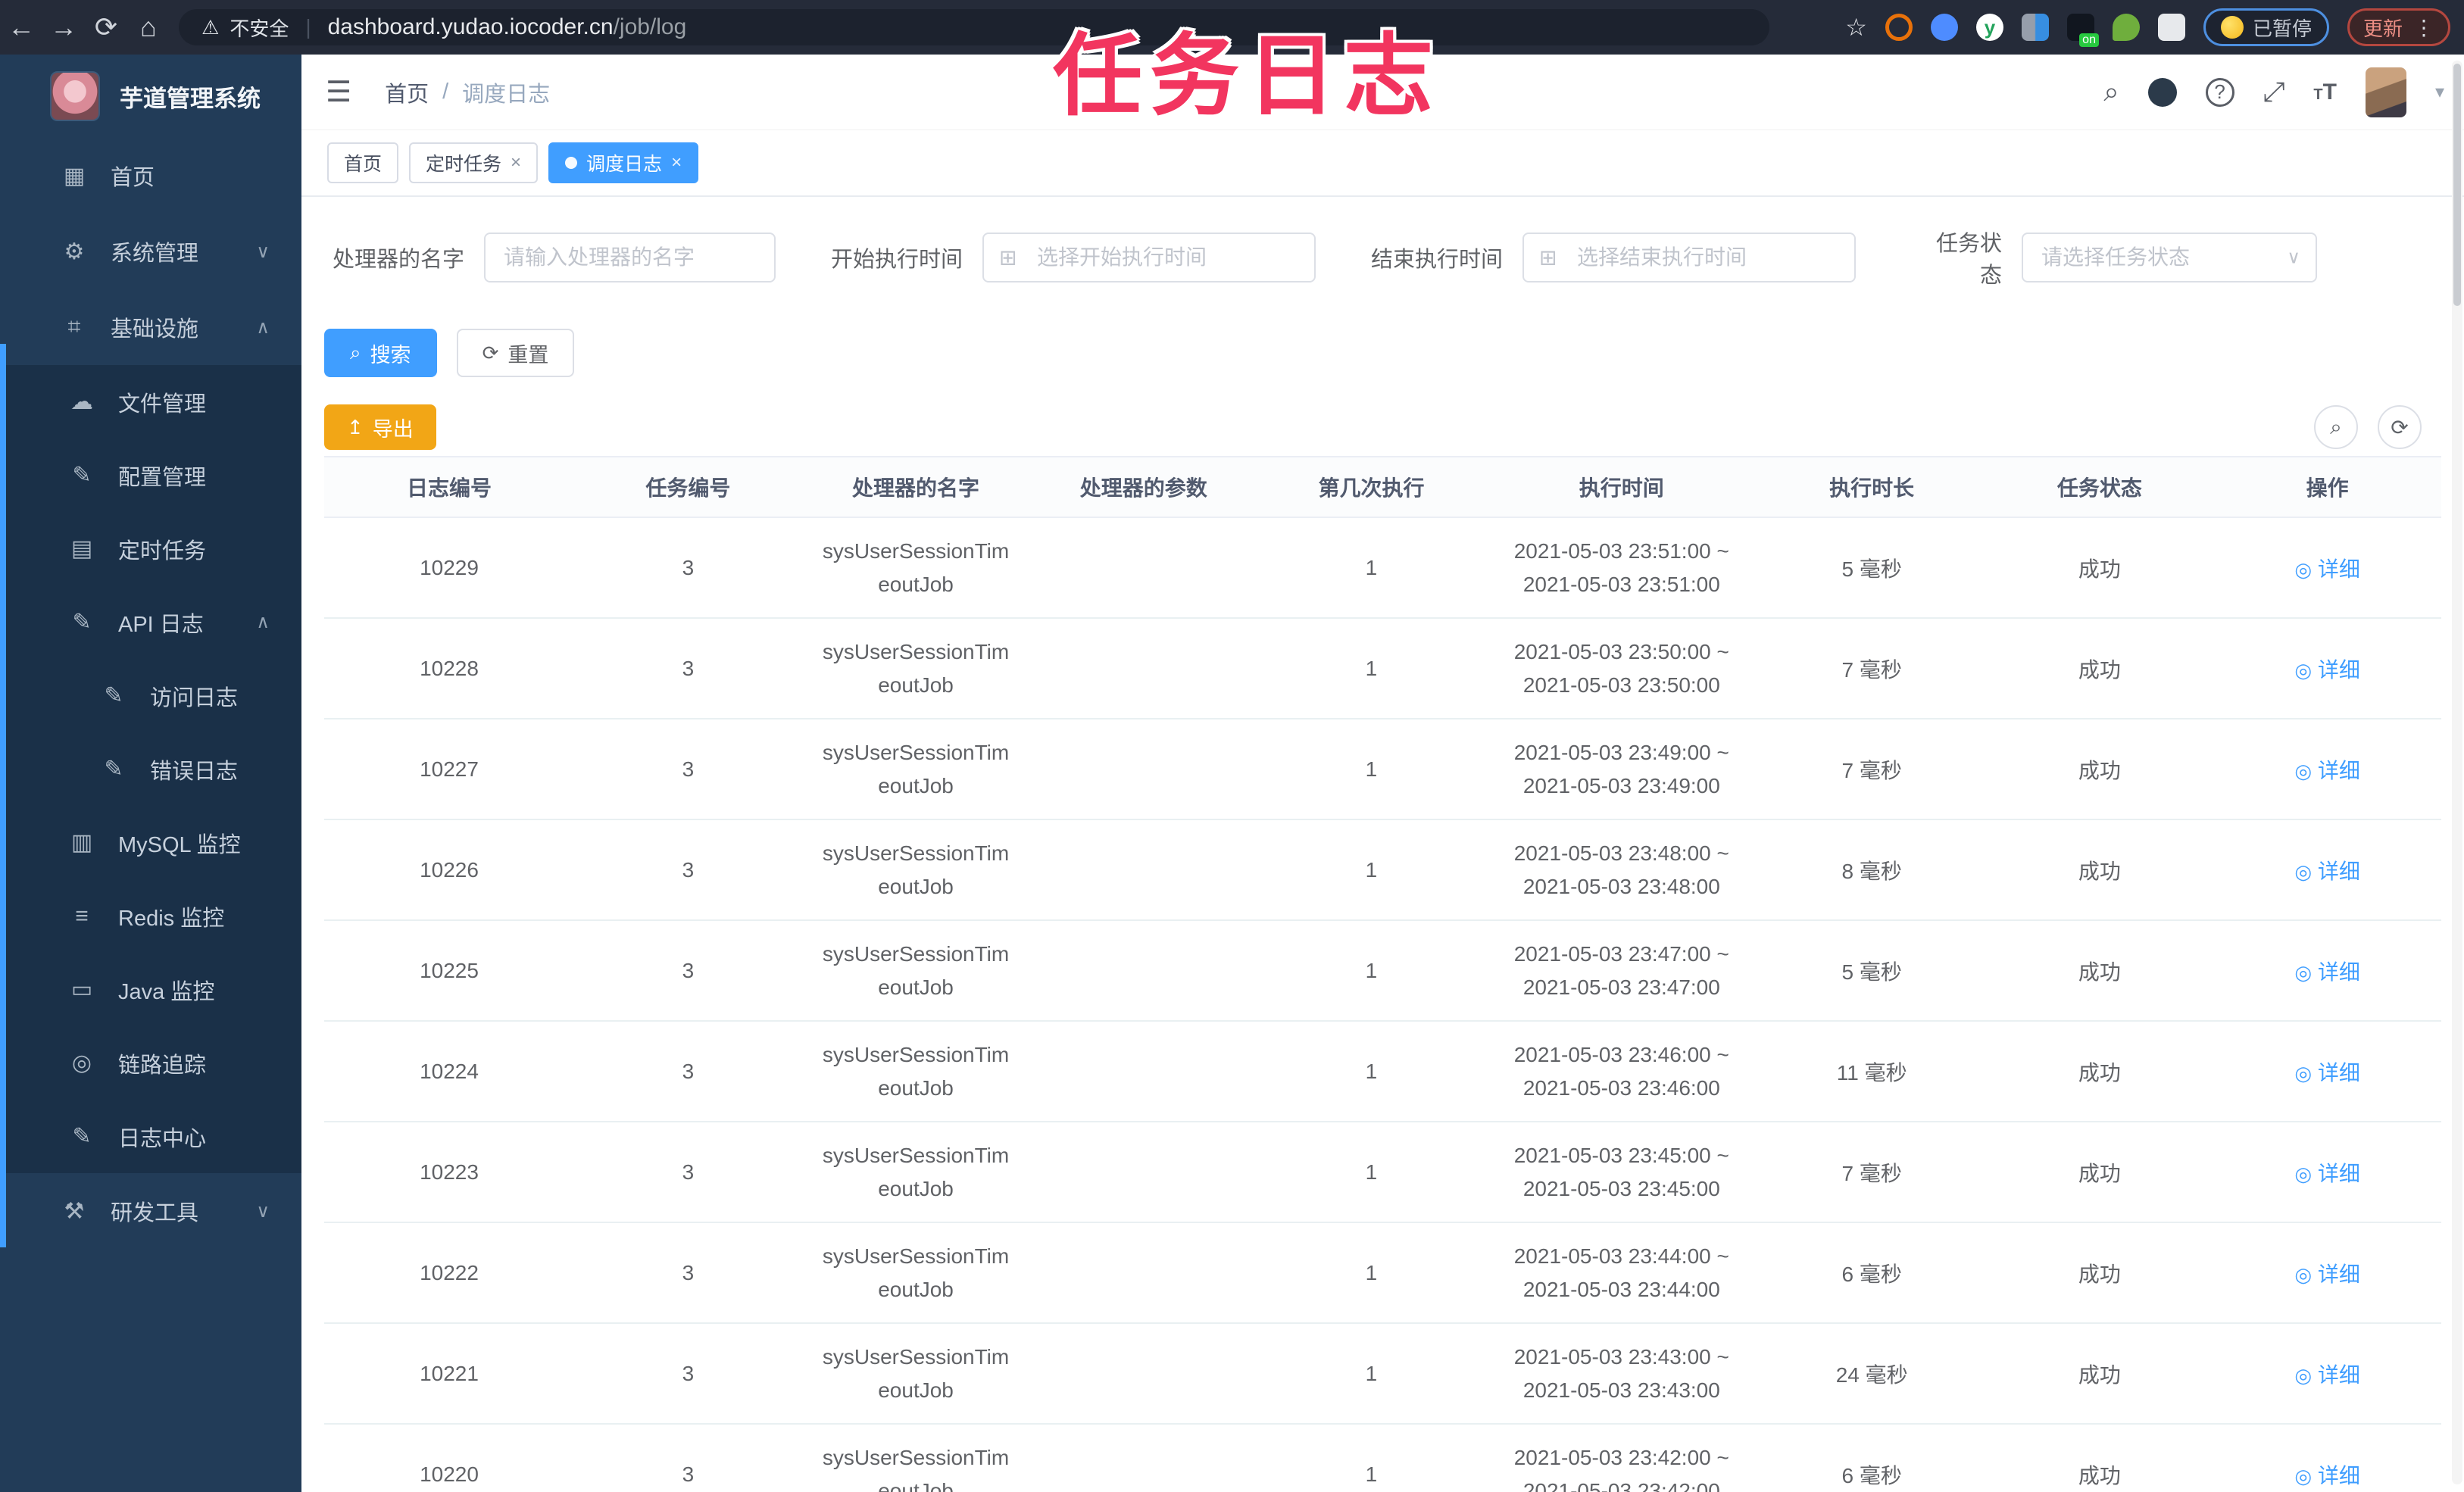 This screenshot has width=2464, height=1492. I want to click on sidebar-item-scheduled-tasks: ▤ 定时任务, so click(150, 549).